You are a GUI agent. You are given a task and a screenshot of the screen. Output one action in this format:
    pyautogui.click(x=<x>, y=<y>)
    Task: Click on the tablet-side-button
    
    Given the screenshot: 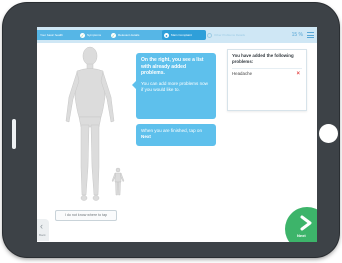 What is the action you would take?
    pyautogui.click(x=14, y=134)
    